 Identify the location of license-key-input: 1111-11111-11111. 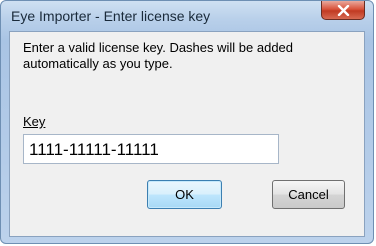
(151, 149).